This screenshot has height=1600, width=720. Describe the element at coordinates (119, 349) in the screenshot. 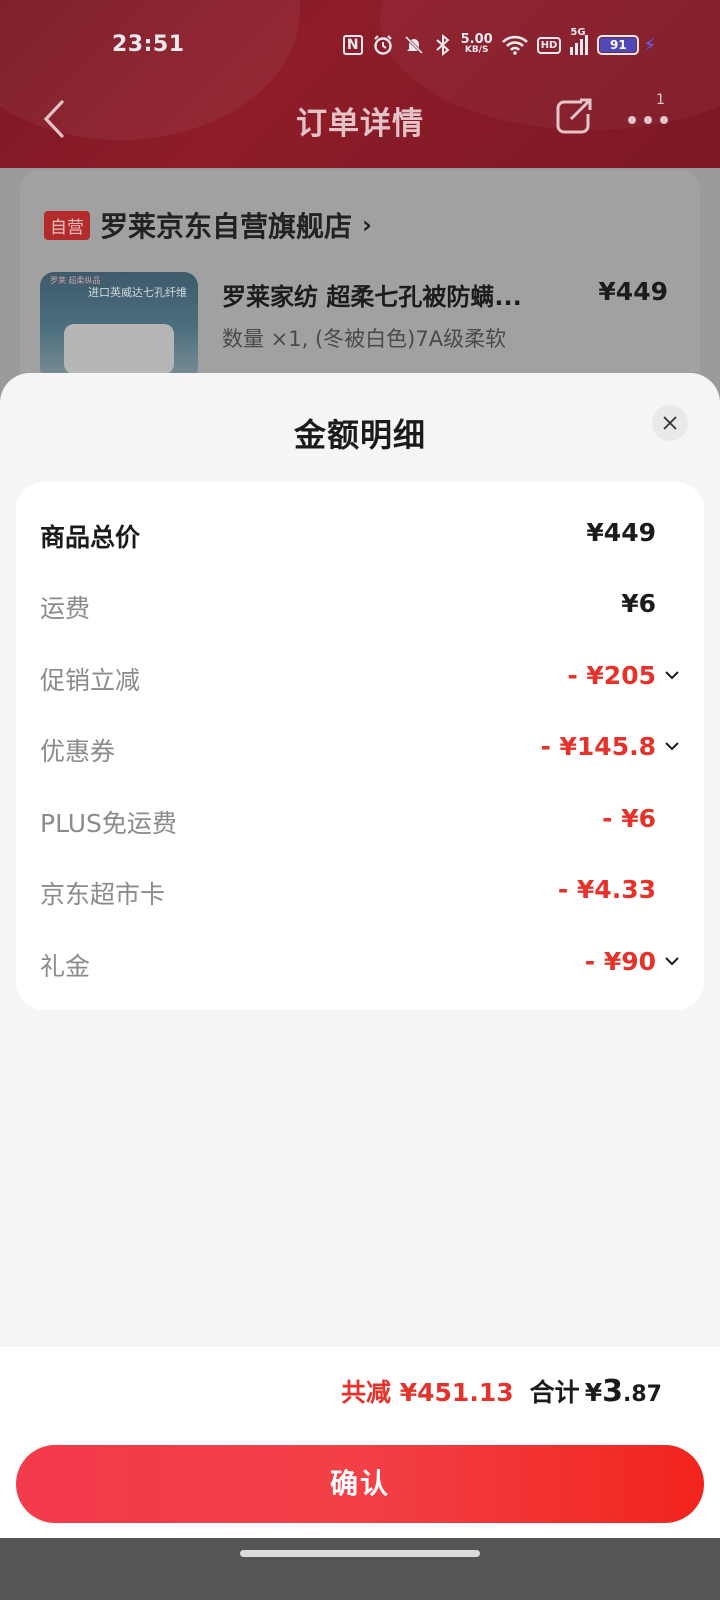

I see `quilt-illustration` at that location.